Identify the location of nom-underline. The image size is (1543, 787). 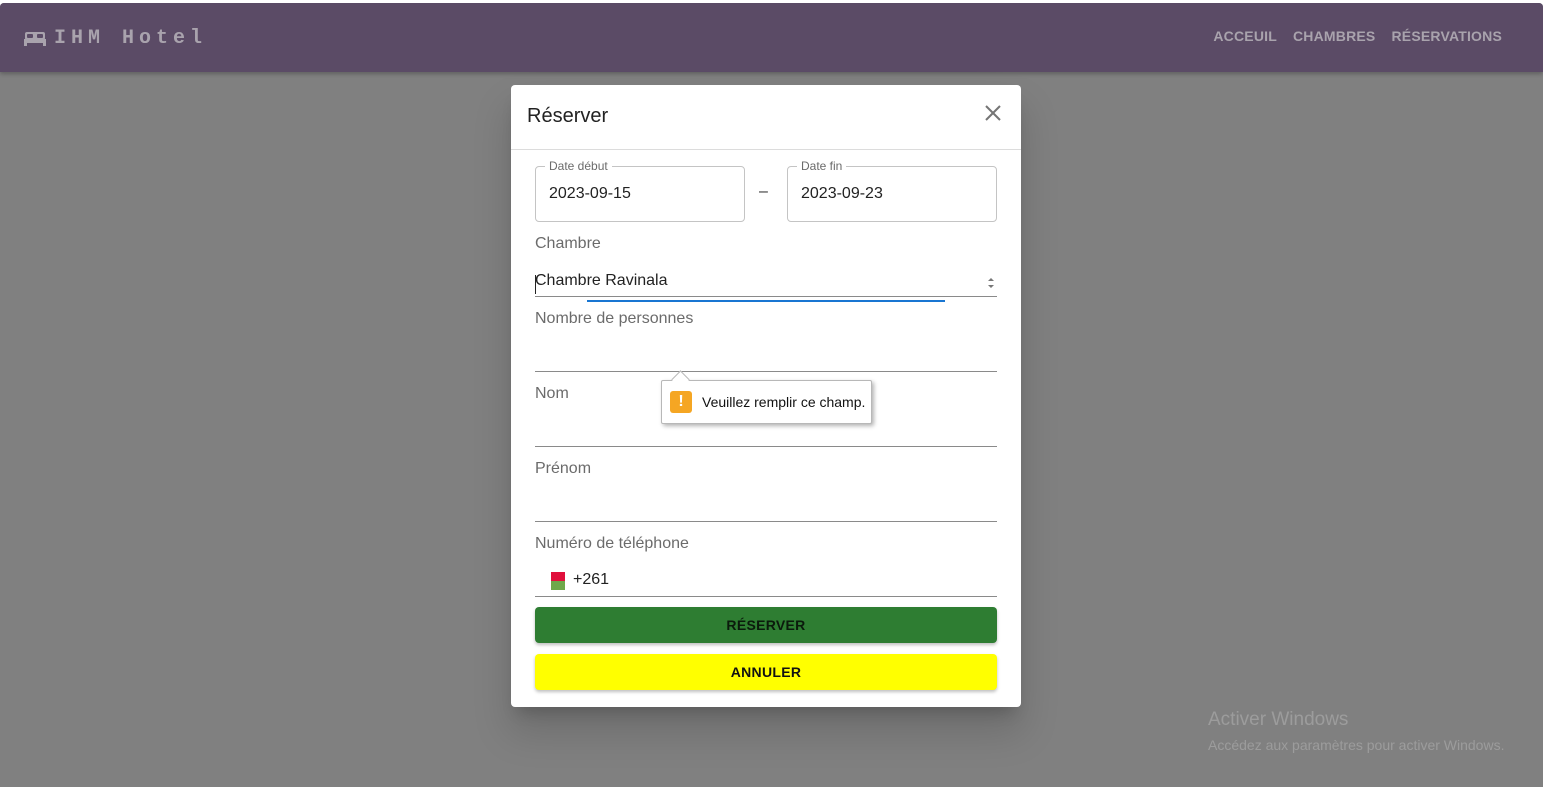
(766, 446).